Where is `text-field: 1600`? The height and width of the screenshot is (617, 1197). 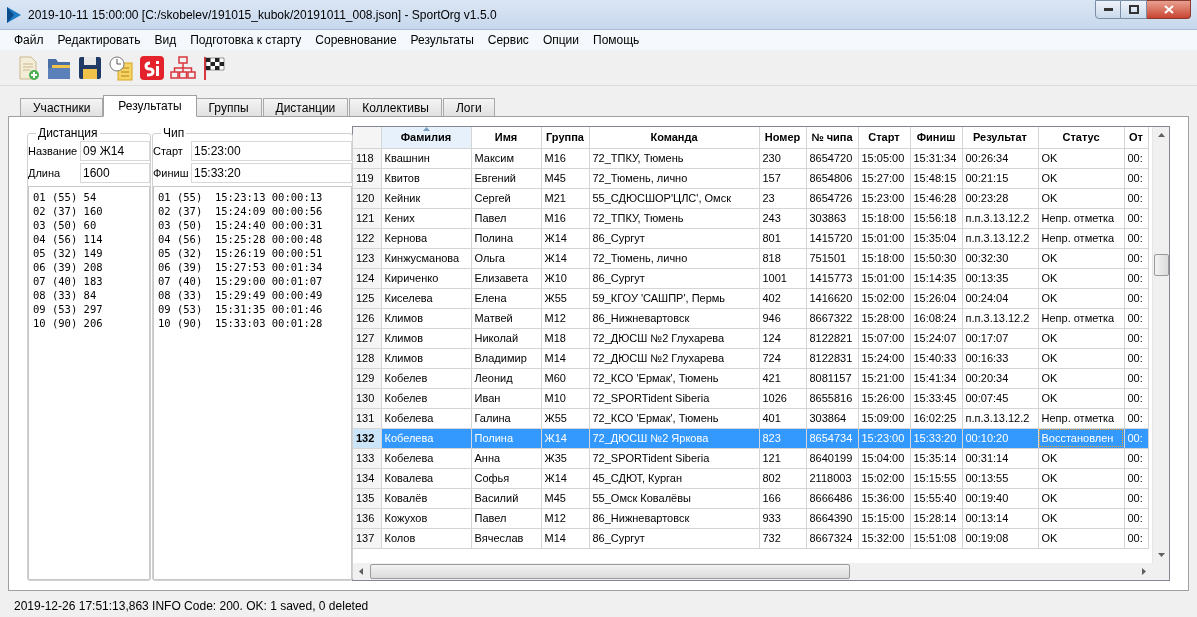
text-field: 1600 is located at coordinates (115, 173).